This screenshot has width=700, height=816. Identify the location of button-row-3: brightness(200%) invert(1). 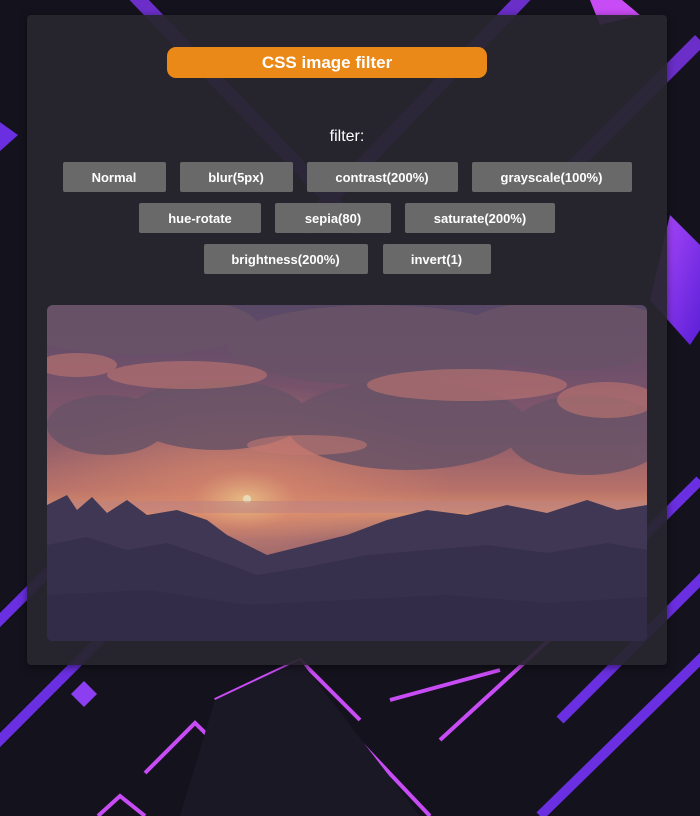
(347, 259).